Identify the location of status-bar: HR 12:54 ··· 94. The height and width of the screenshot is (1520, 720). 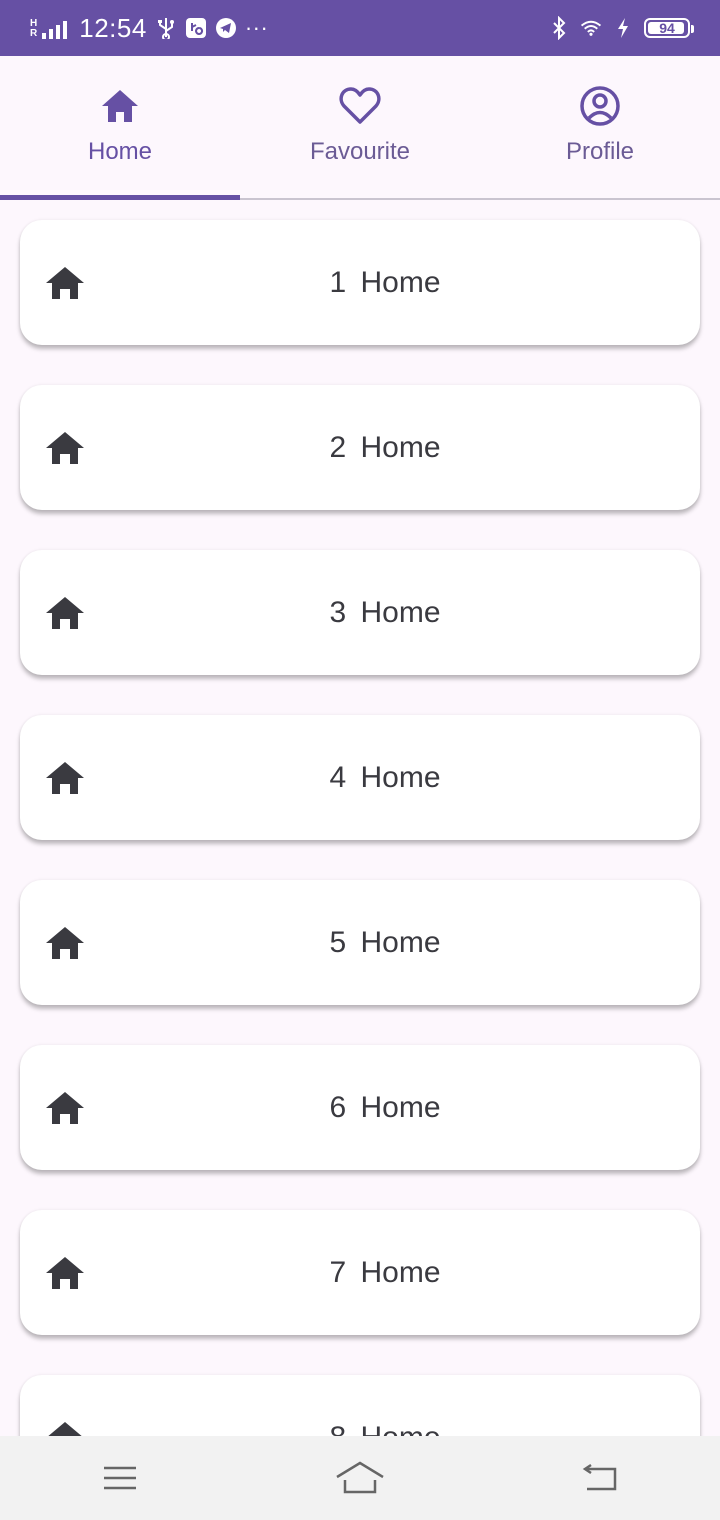
(360, 28).